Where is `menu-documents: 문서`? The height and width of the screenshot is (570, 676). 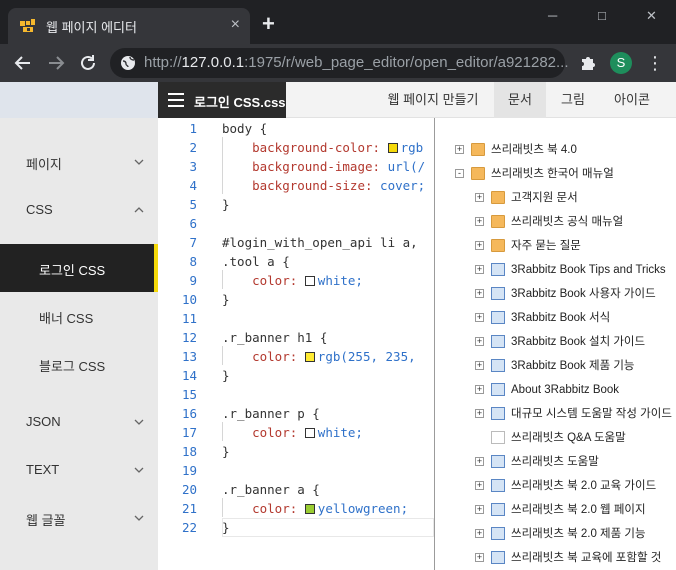
menu-documents: 문서 is located at coordinates (520, 100).